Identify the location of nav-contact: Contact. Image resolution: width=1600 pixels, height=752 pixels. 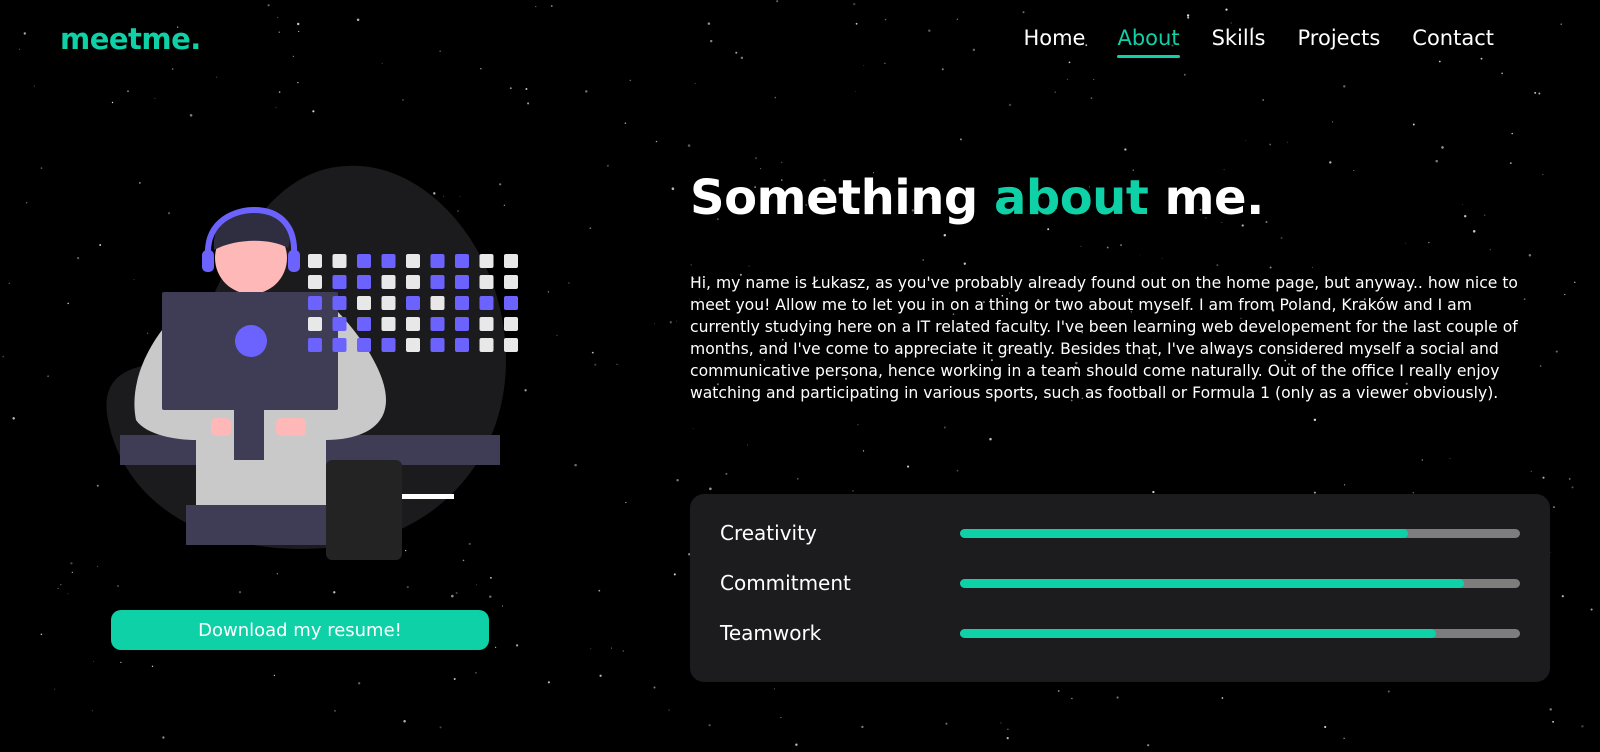
(1453, 42).